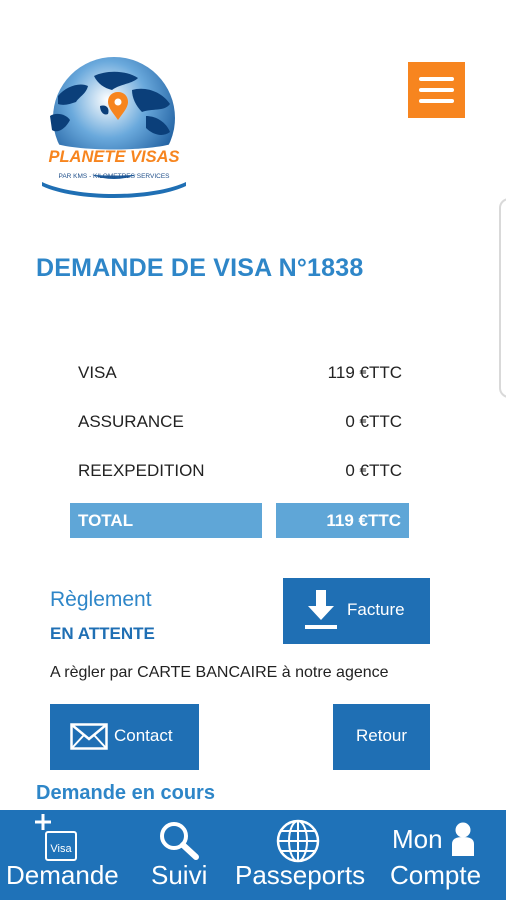 This screenshot has height=900, width=506. I want to click on logo-tagline: PAR KMS - KILOMETRES SERVICES, so click(114, 176).